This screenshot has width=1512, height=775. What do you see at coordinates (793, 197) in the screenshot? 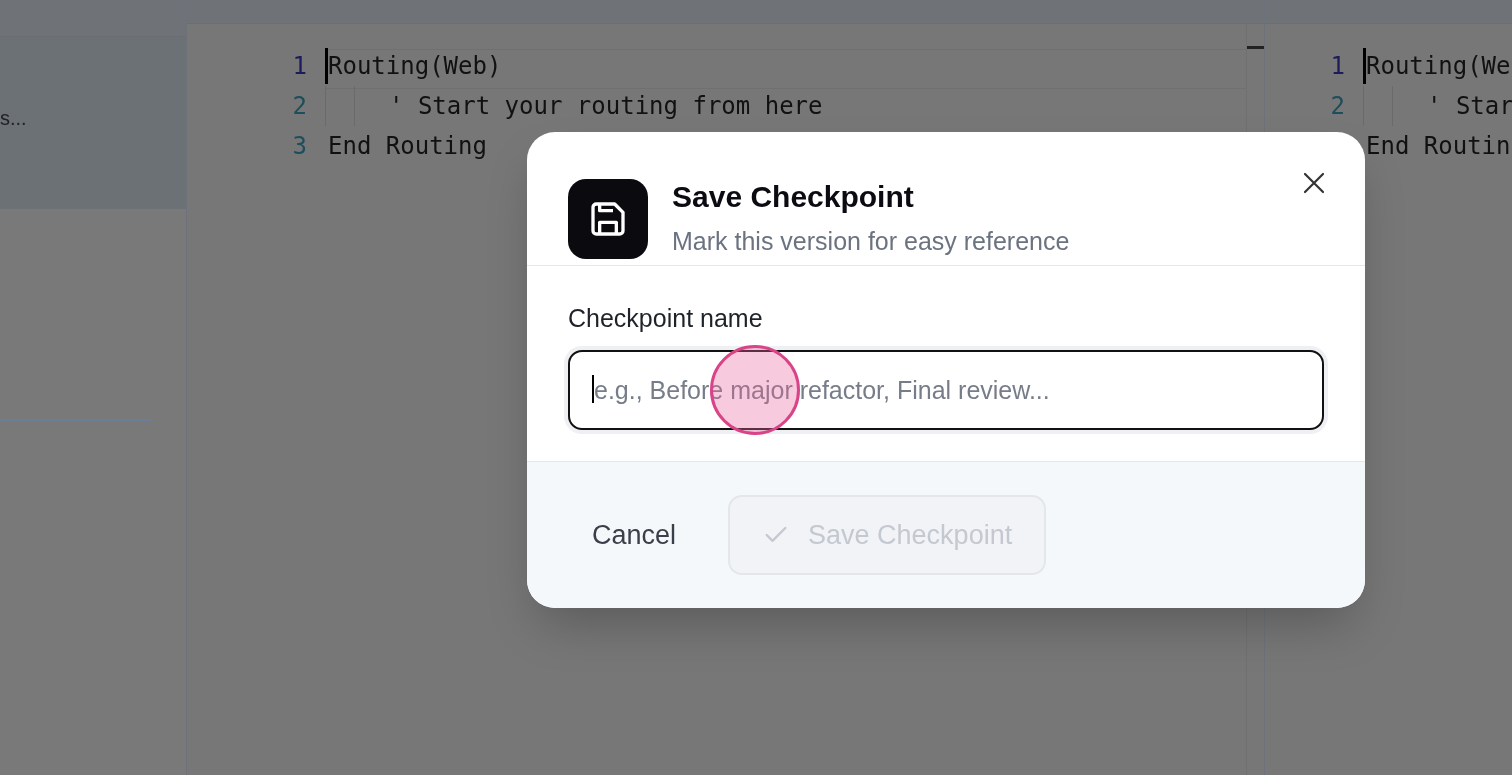
I see `dialog-title: Save Checkpoint` at bounding box center [793, 197].